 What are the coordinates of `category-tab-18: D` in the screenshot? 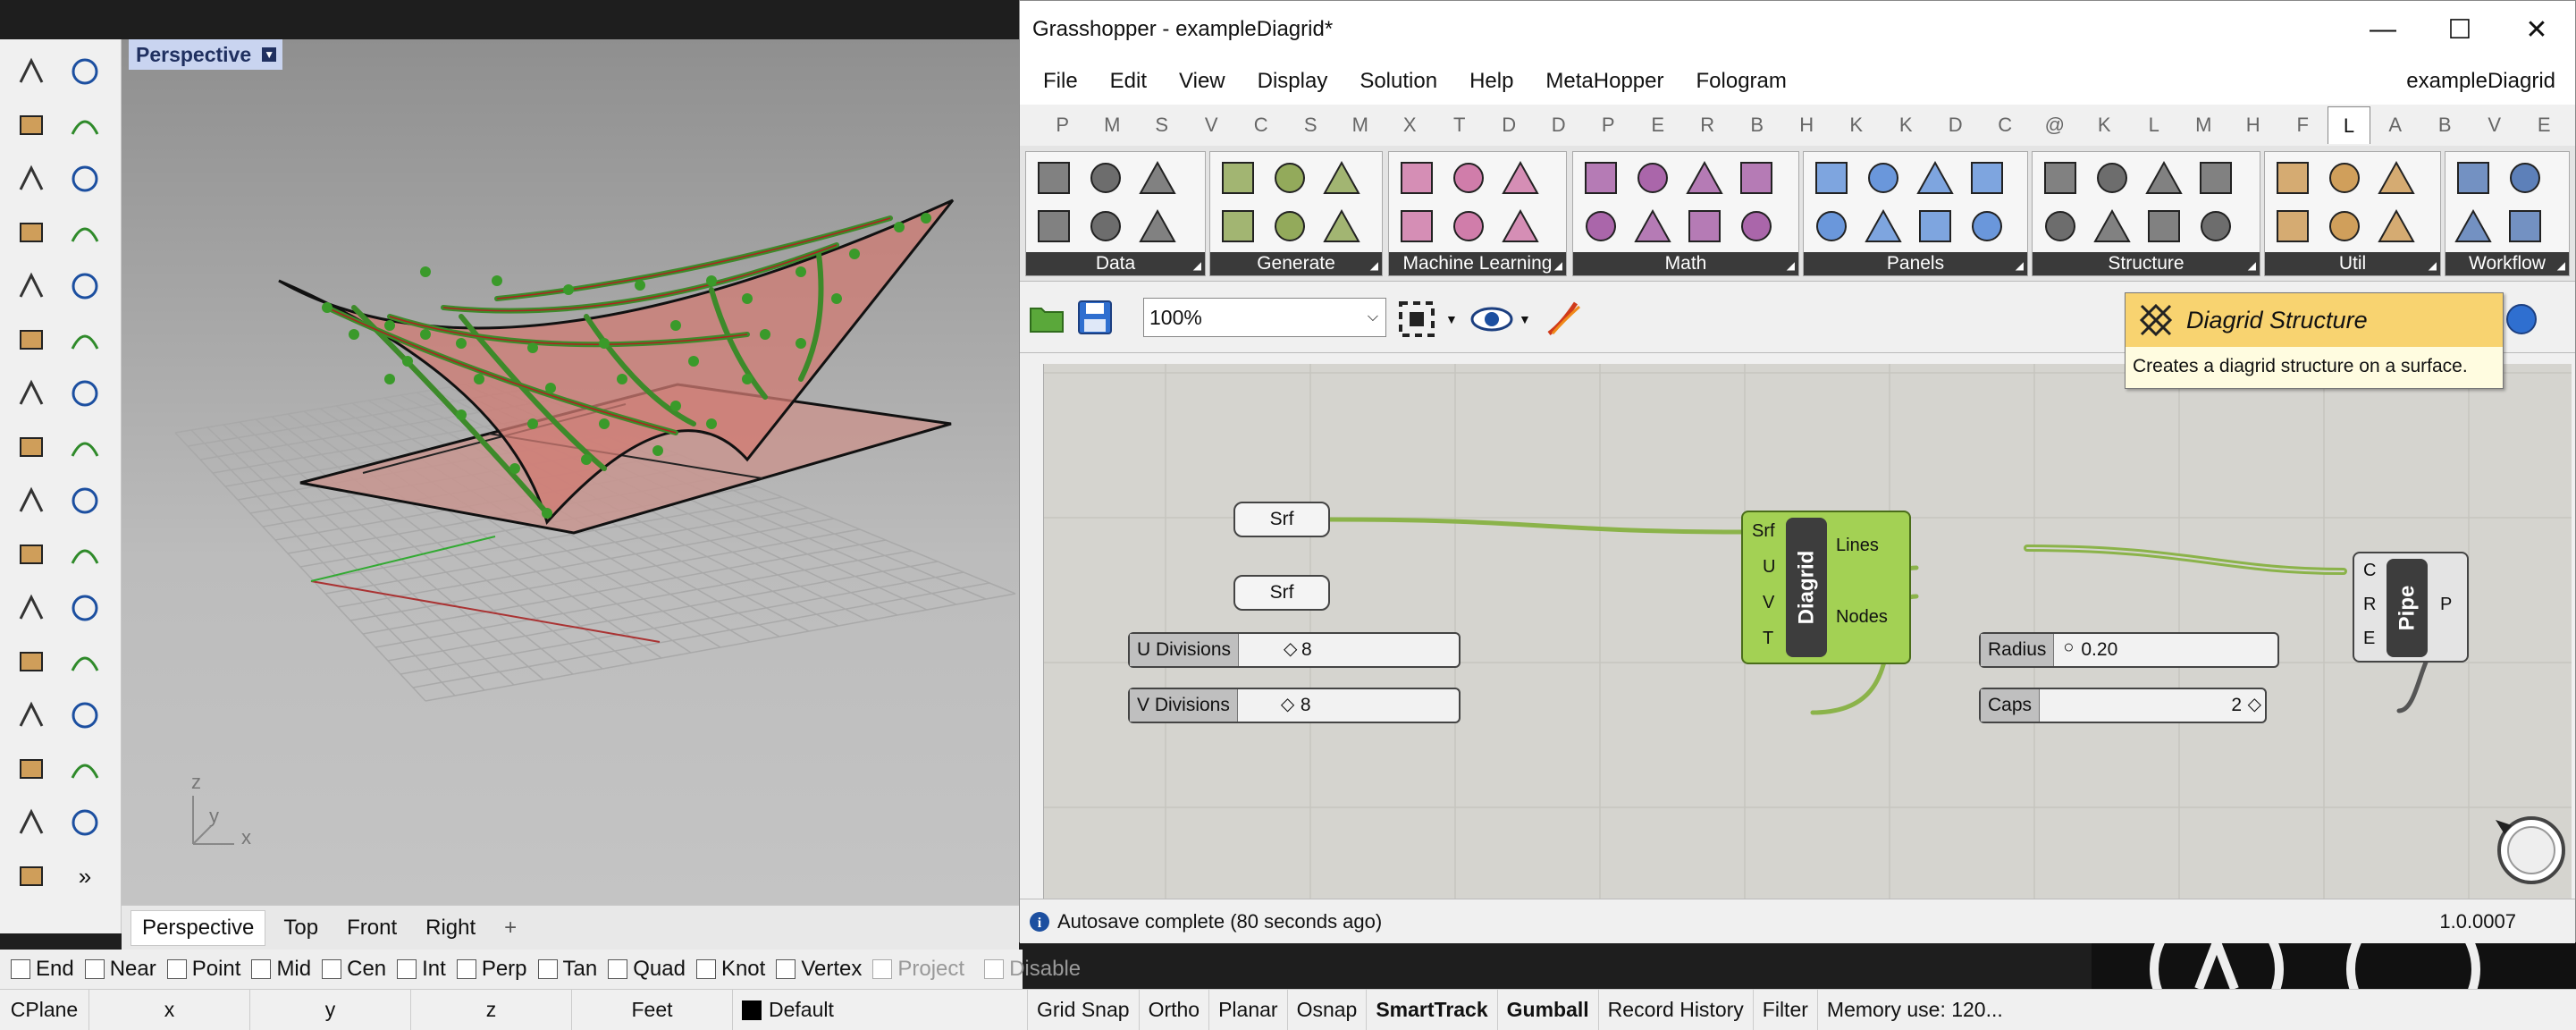 It's located at (1956, 125).